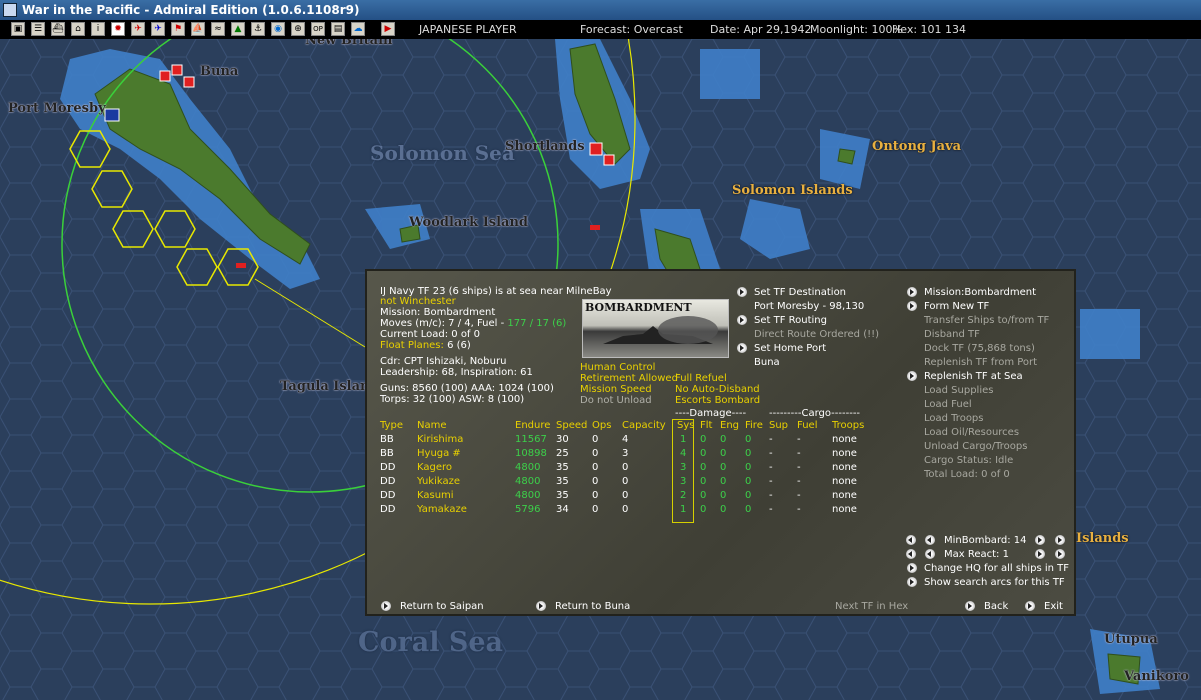  Describe the element at coordinates (996, 606) in the screenshot. I see `back-button: Back` at that location.